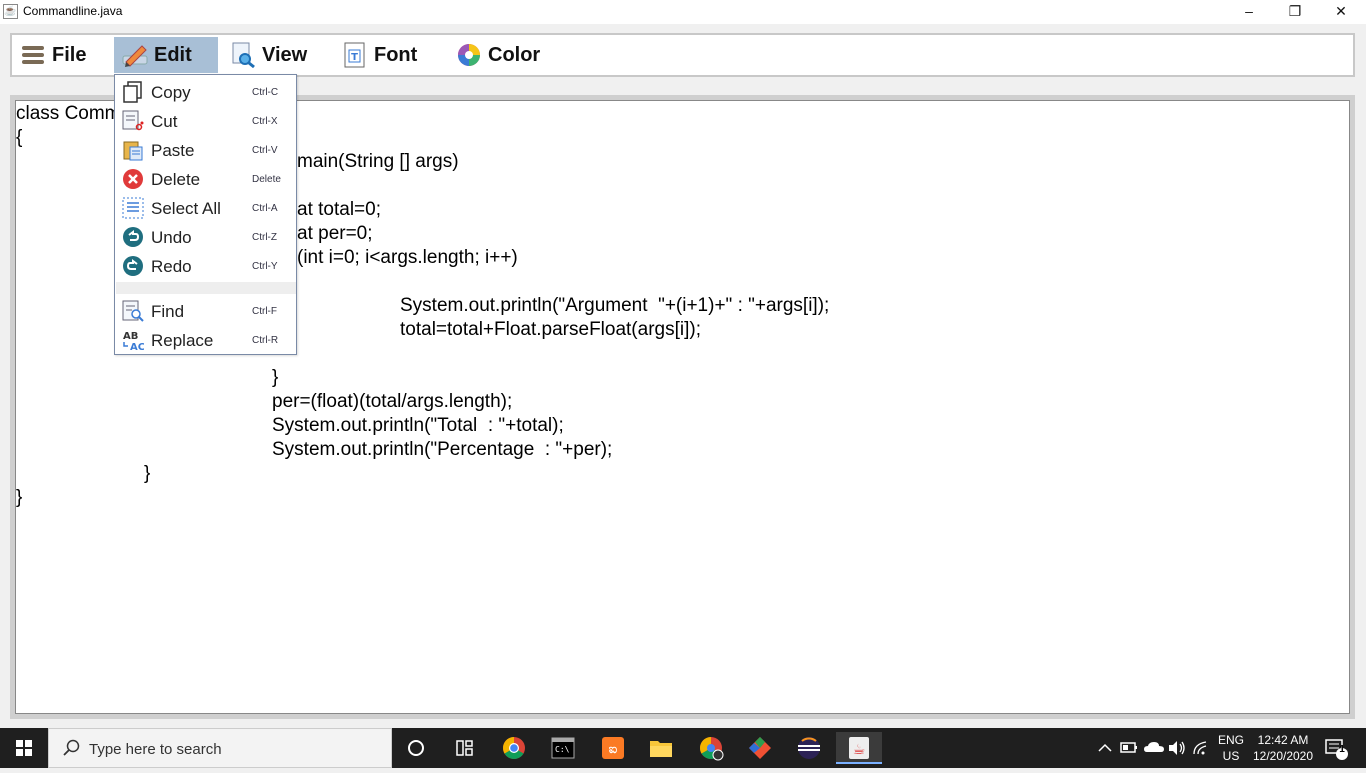  I want to click on java-app-icon: ☕, so click(10, 11).